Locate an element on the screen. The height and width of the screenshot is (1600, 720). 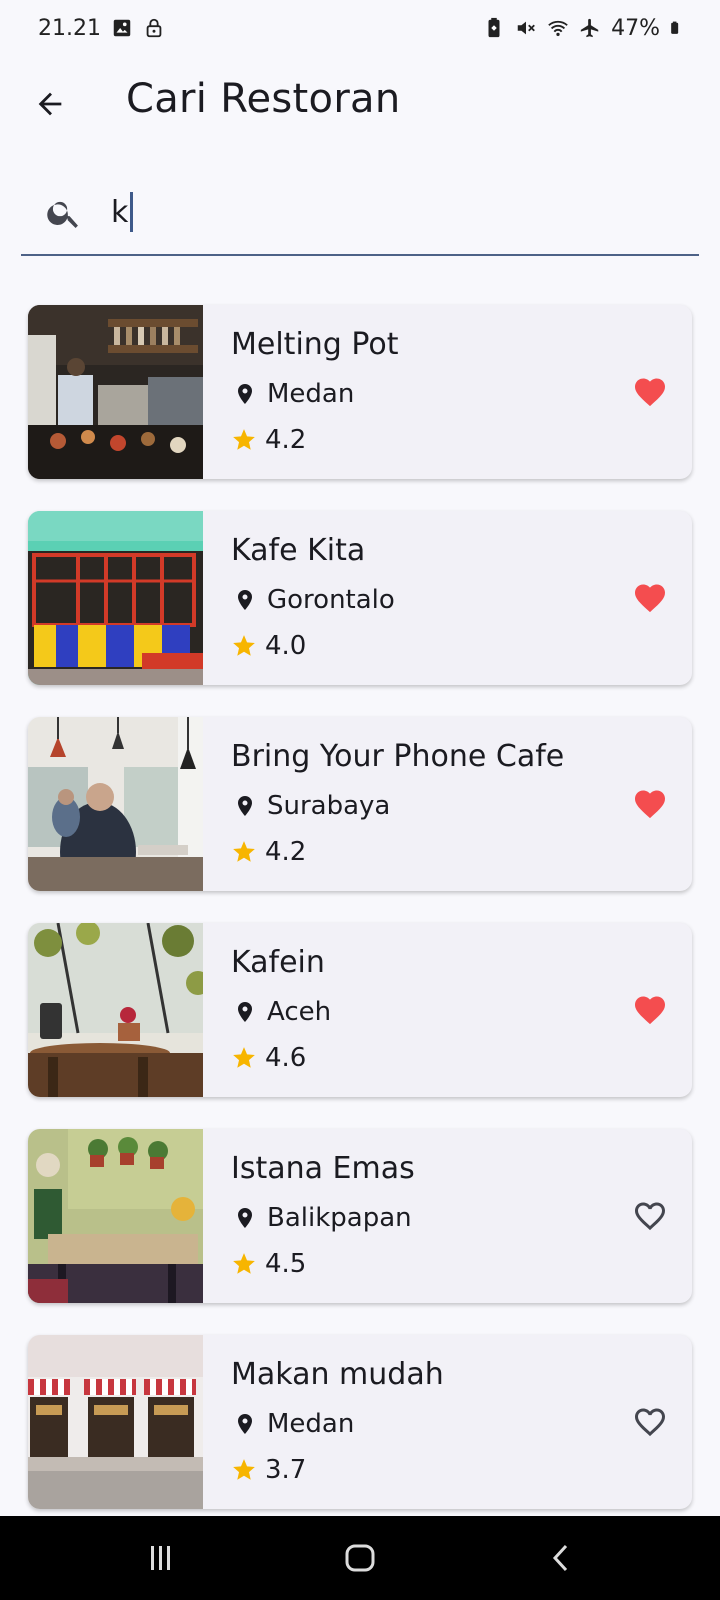
restaurant-rating: 3.7 is located at coordinates (268, 1470).